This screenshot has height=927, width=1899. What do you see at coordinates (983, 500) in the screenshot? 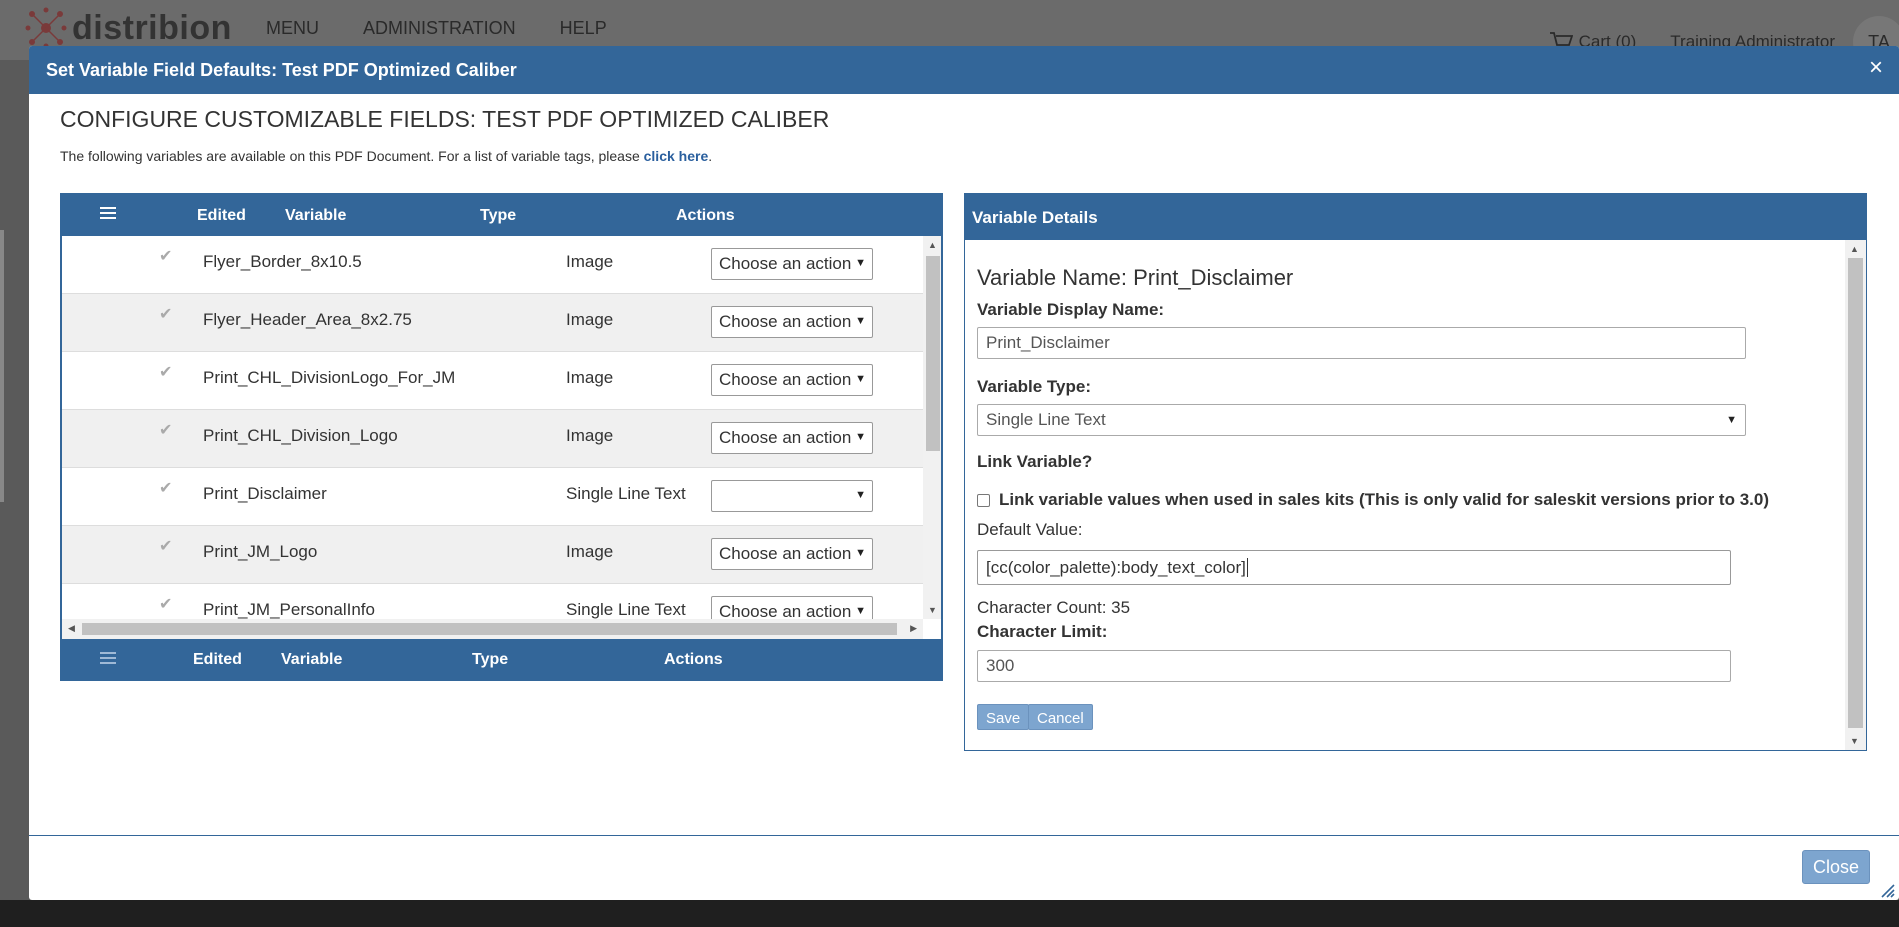
I see `link-variable-checkbox` at bounding box center [983, 500].